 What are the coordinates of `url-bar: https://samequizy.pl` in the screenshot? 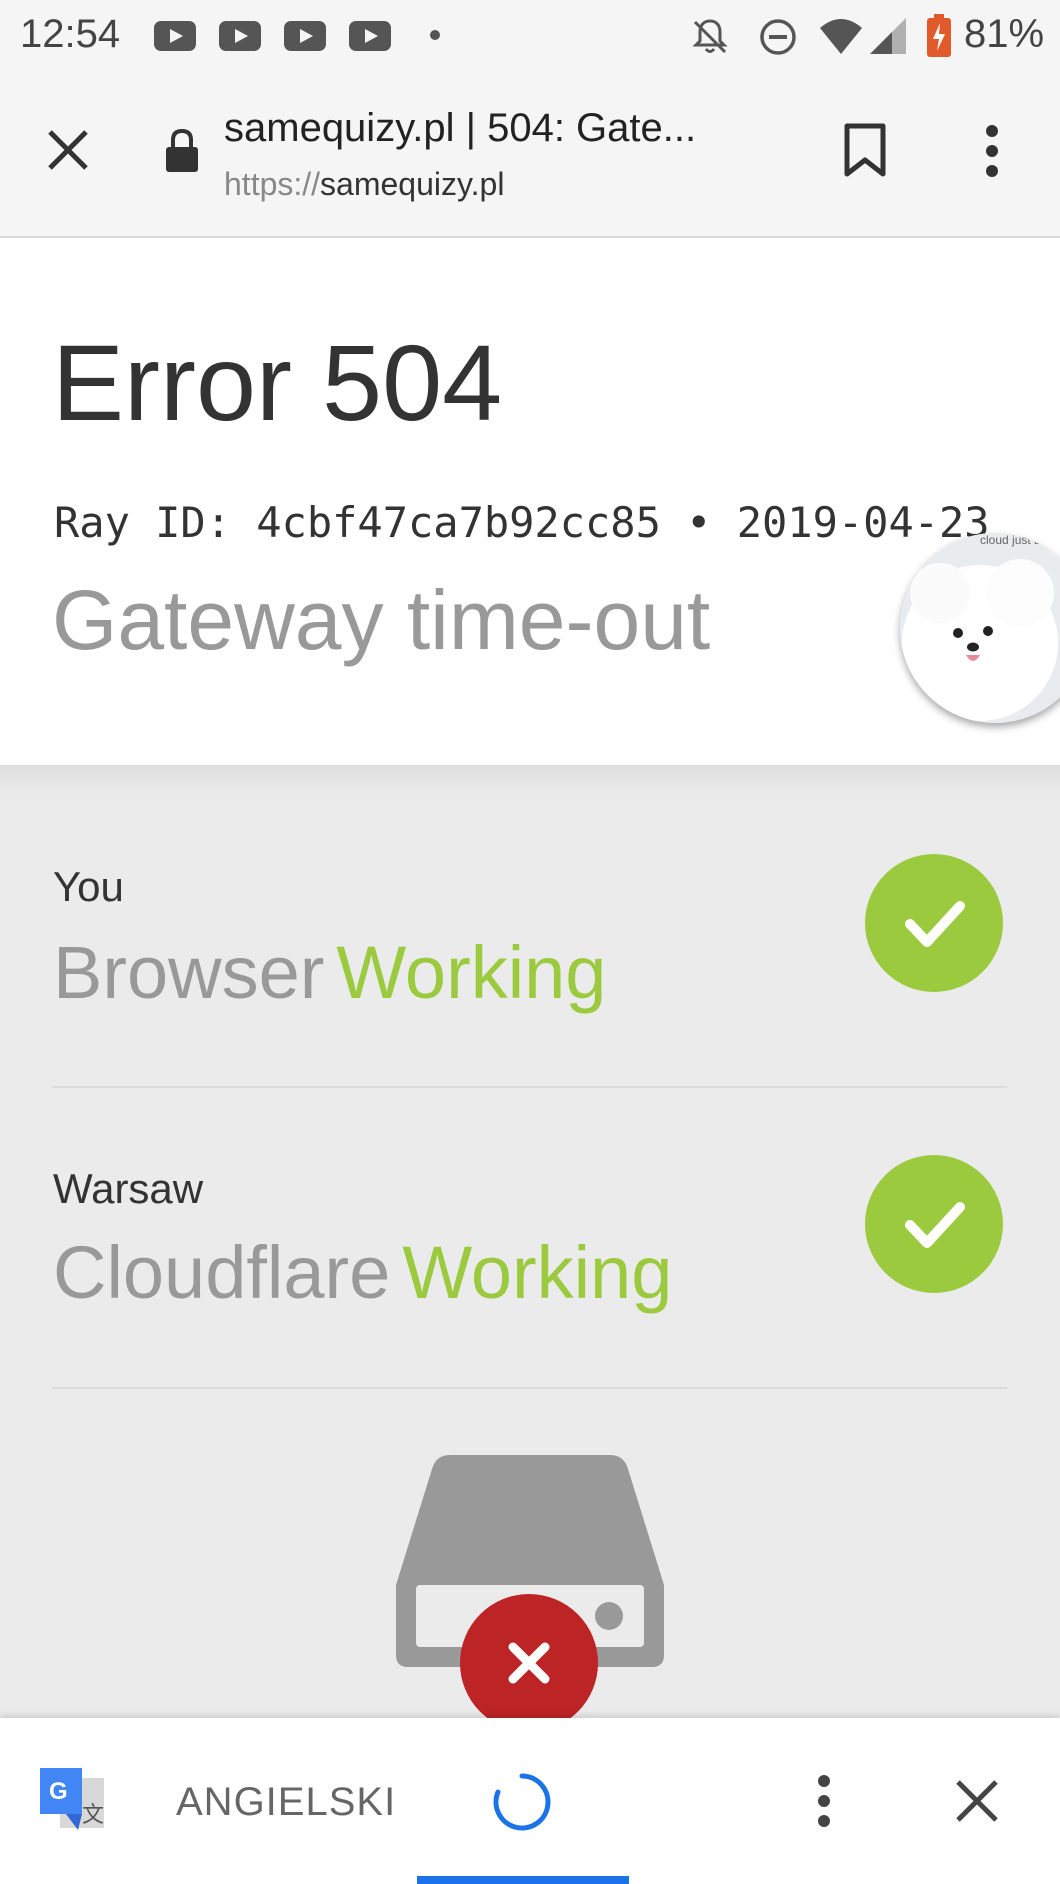 It's located at (364, 184).